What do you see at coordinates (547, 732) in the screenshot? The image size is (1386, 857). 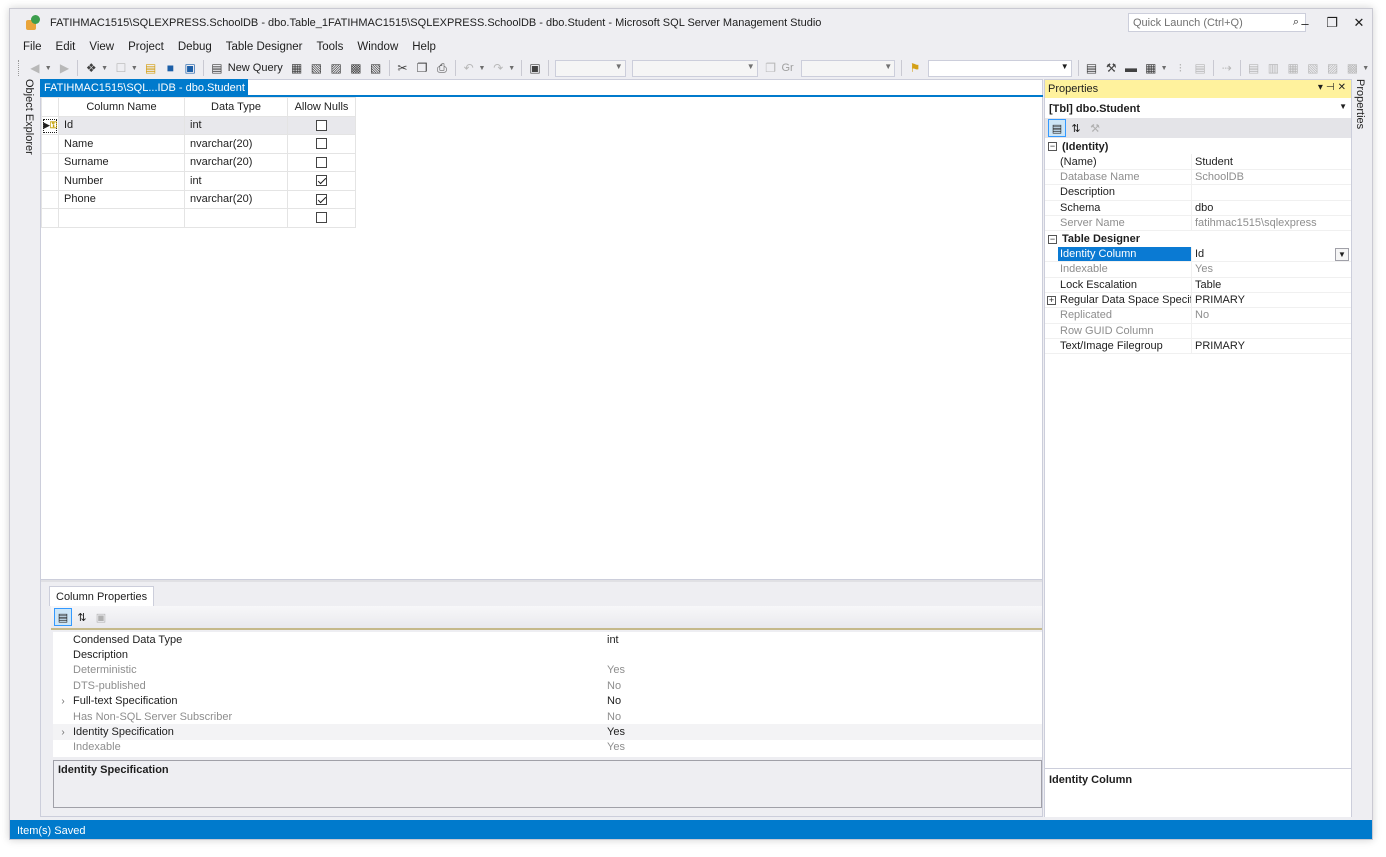 I see `column-property-row-selected: › Identity Specification Yes` at bounding box center [547, 732].